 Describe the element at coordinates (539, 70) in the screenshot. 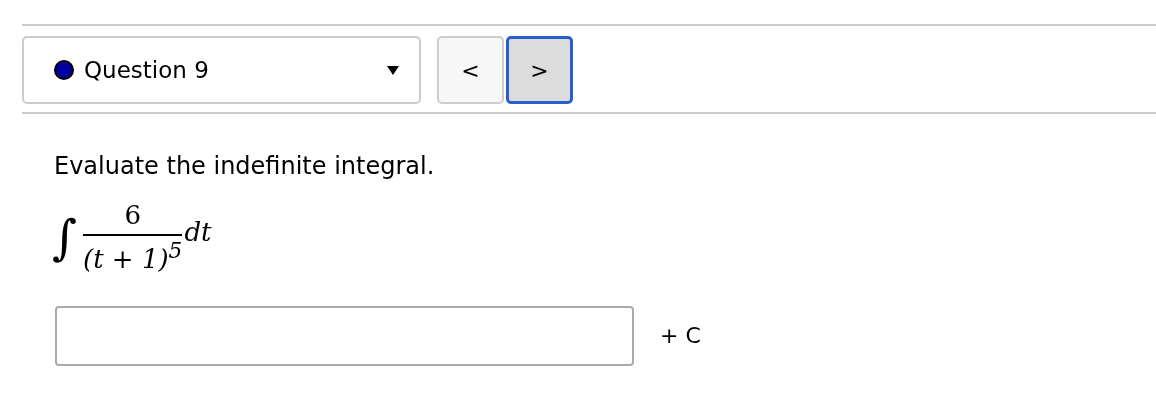

I see `next-button: >` at that location.